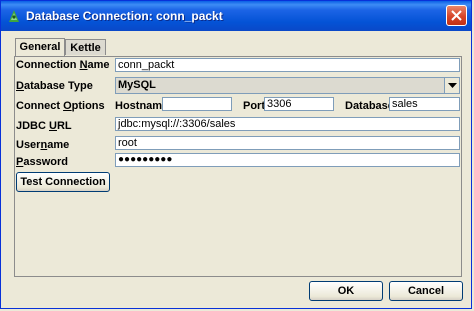 This screenshot has width=474, height=311. I want to click on tab-general: General, so click(40, 47).